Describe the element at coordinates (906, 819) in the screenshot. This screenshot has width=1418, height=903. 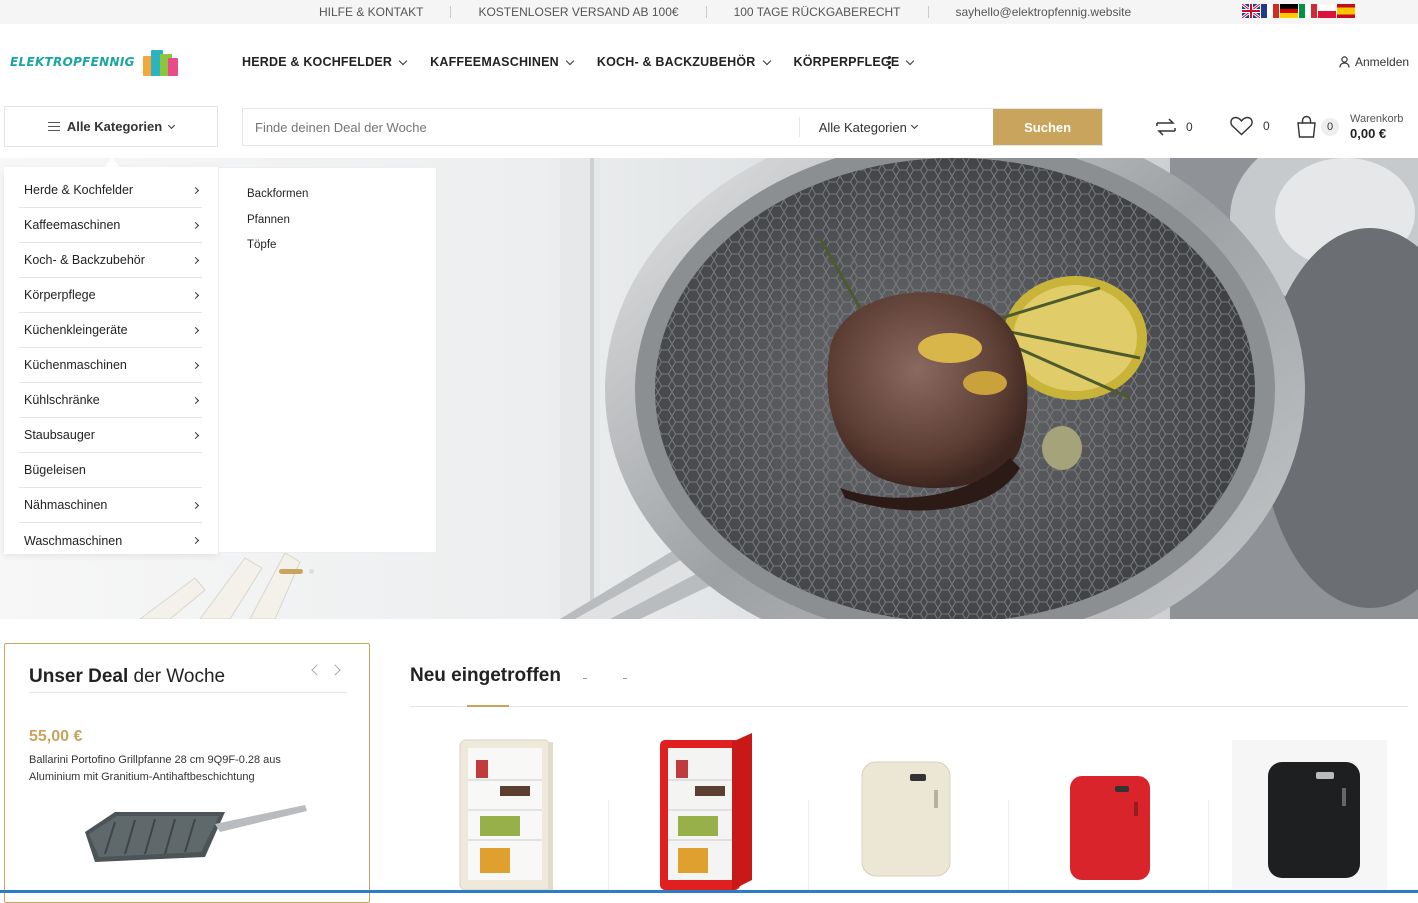
I see `product-image-cream-retro-fridge` at that location.